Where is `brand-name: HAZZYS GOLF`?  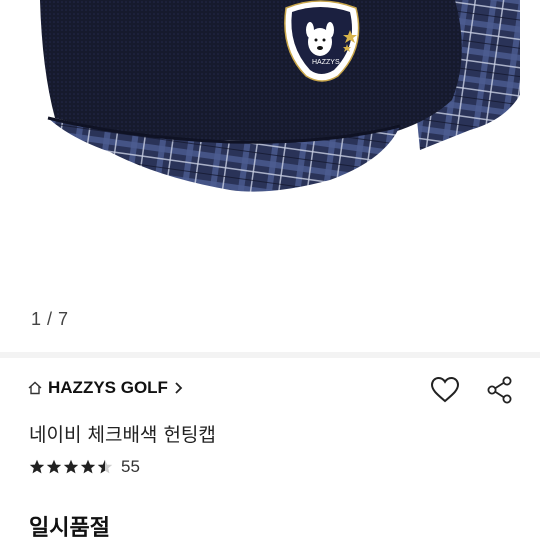 brand-name: HAZZYS GOLF is located at coordinates (108, 387).